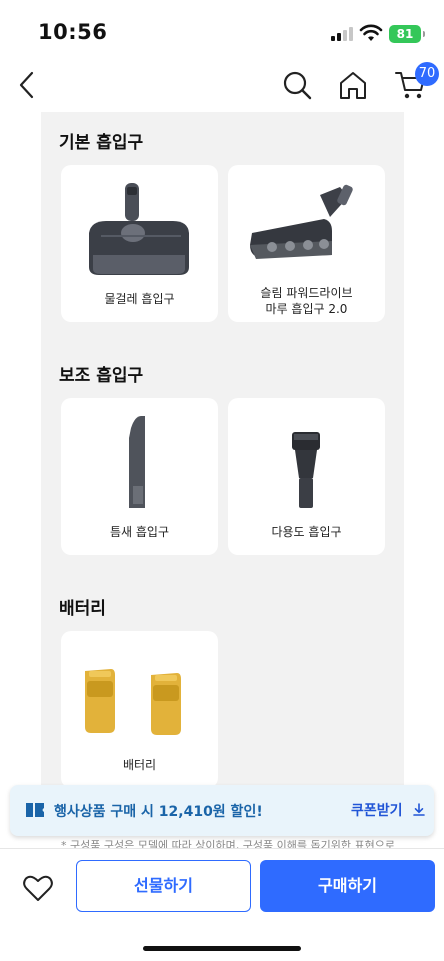  I want to click on bottom-action-bar: 선물하기 구매하기, so click(222, 904).